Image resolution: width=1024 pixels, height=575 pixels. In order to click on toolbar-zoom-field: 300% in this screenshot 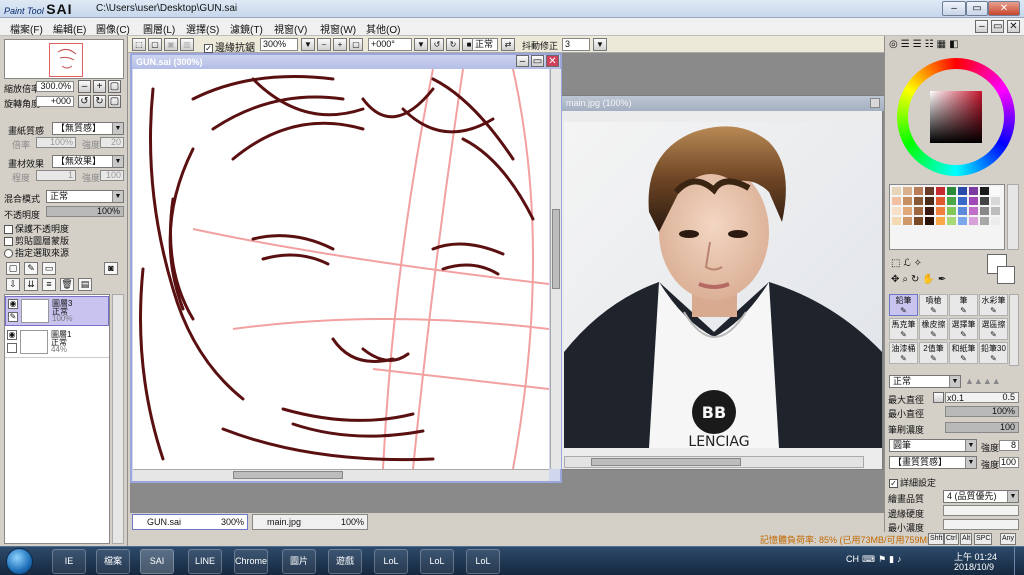, I will do `click(279, 44)`.